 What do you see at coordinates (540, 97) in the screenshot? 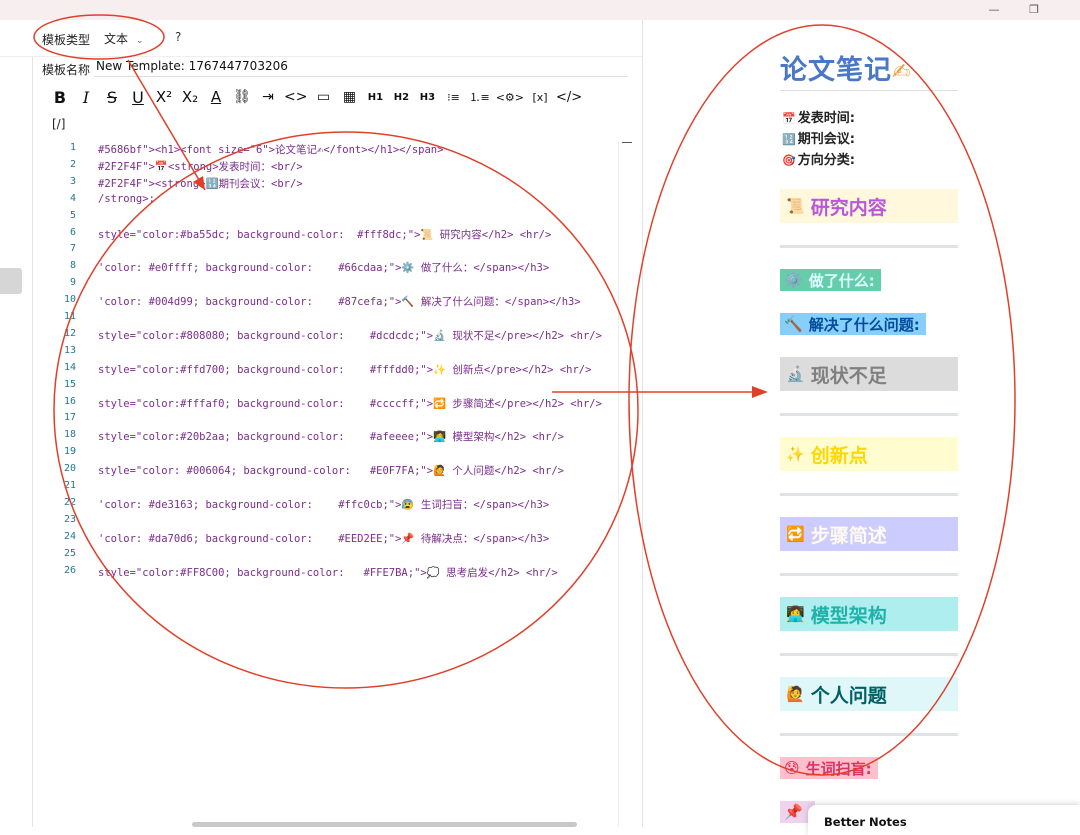
I see `formula-icon: [x]` at bounding box center [540, 97].